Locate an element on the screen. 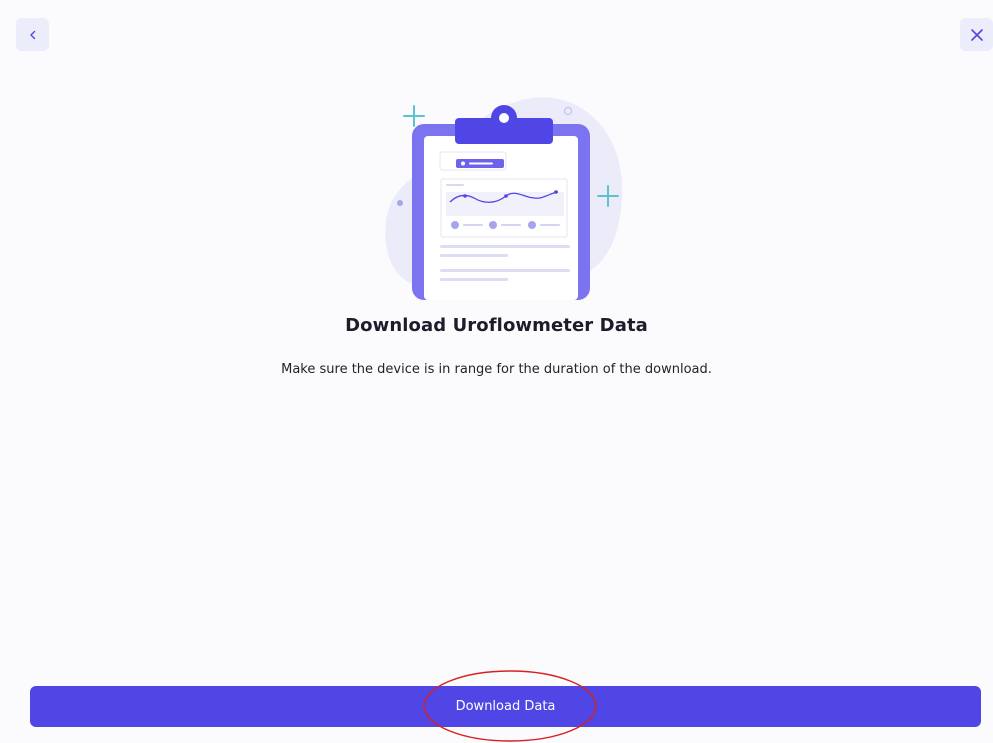 This screenshot has height=743, width=993. plus-icon is located at coordinates (414, 116).